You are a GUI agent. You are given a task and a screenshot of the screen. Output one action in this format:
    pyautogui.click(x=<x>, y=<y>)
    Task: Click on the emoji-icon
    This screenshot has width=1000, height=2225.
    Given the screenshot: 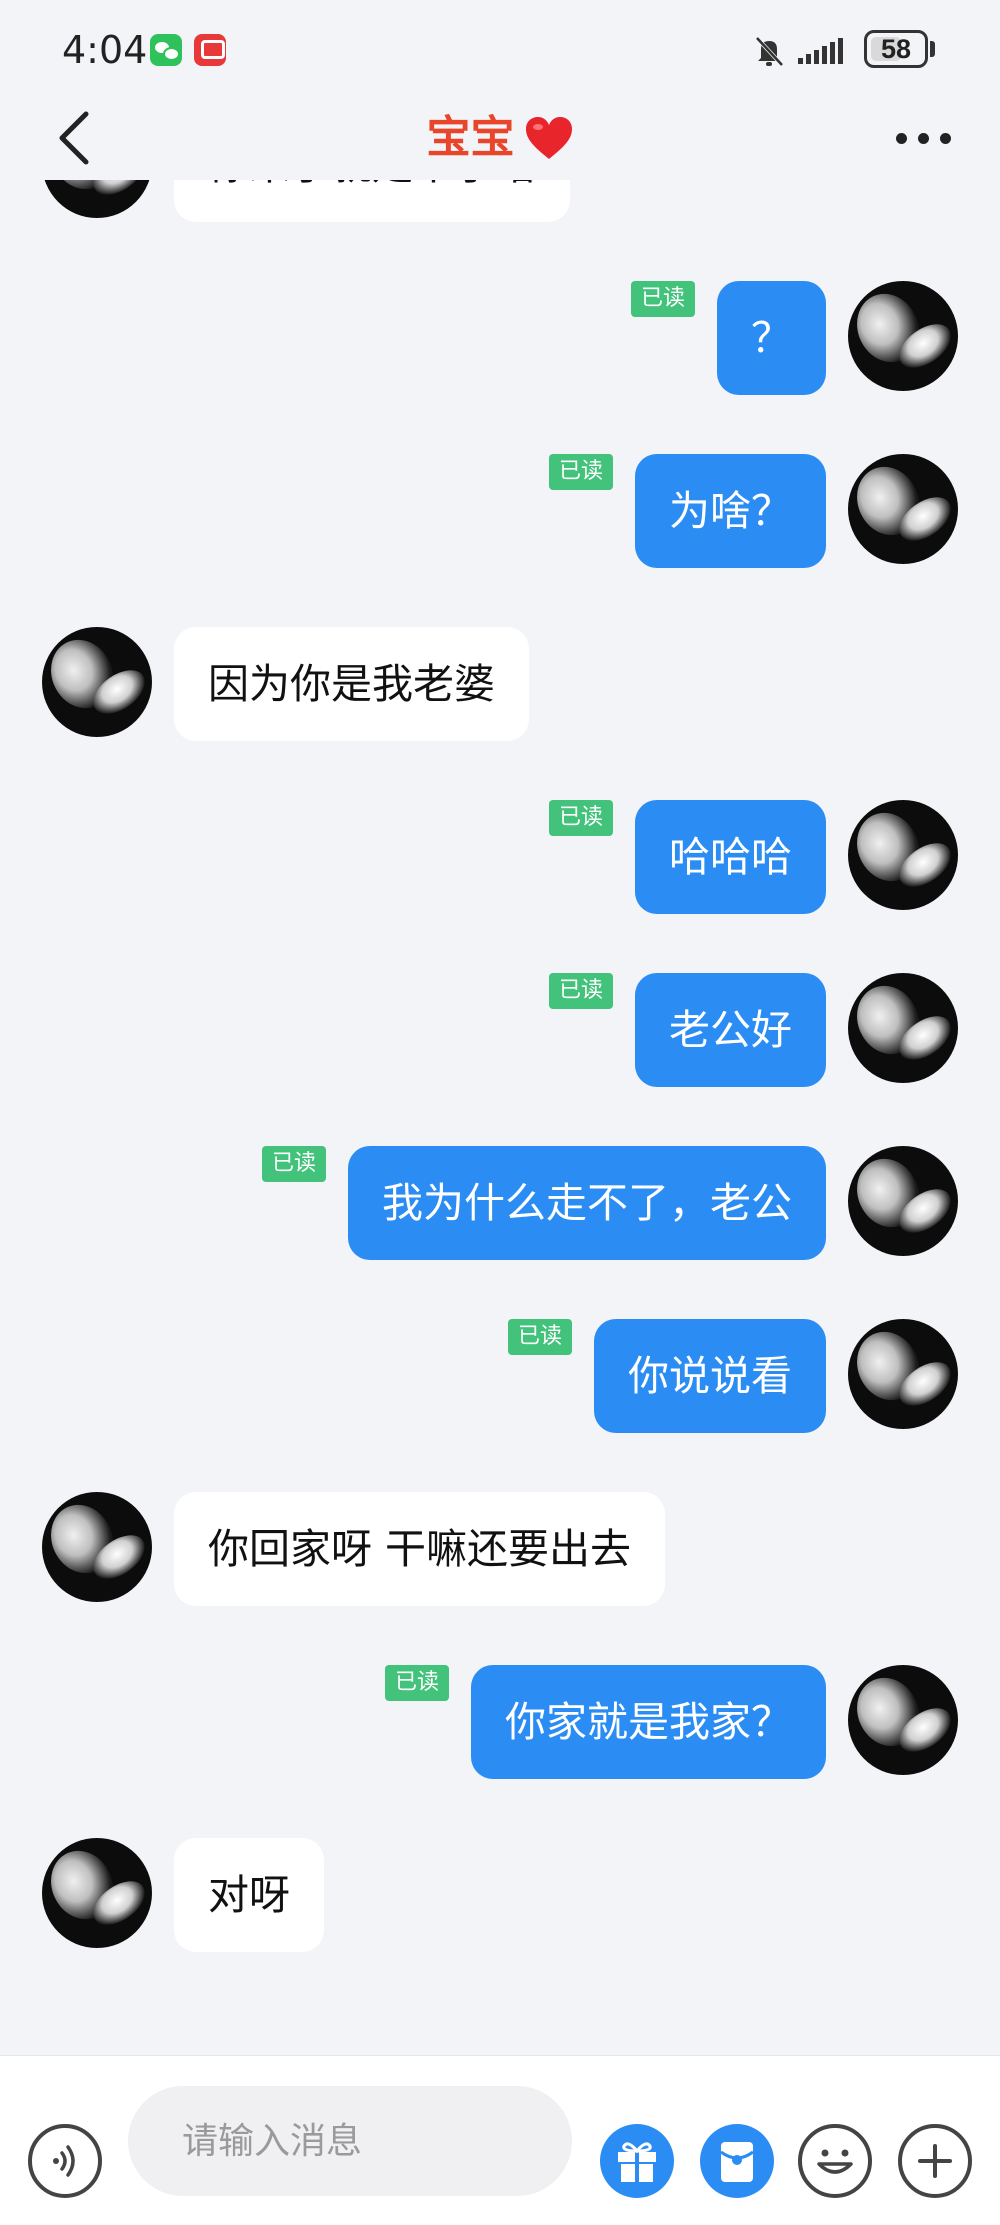 What is the action you would take?
    pyautogui.click(x=835, y=2161)
    